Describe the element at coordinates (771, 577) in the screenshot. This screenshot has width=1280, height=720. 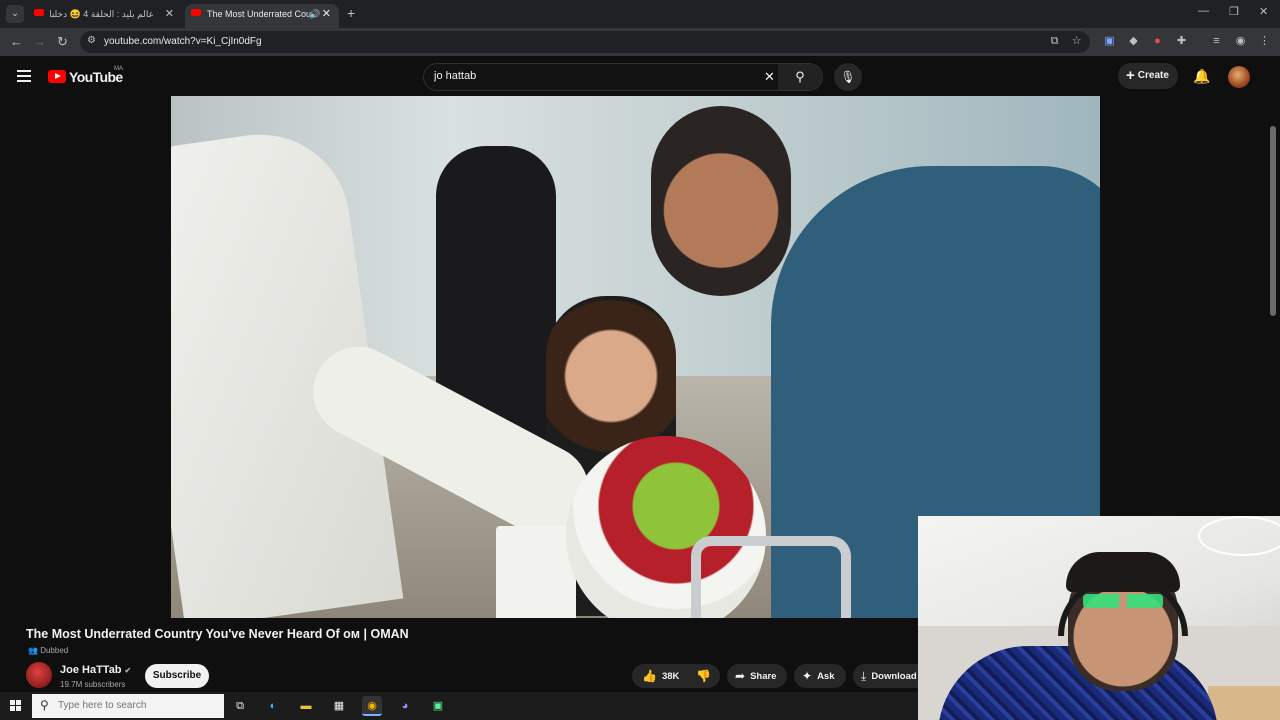
I see `video-scene-suitcase` at that location.